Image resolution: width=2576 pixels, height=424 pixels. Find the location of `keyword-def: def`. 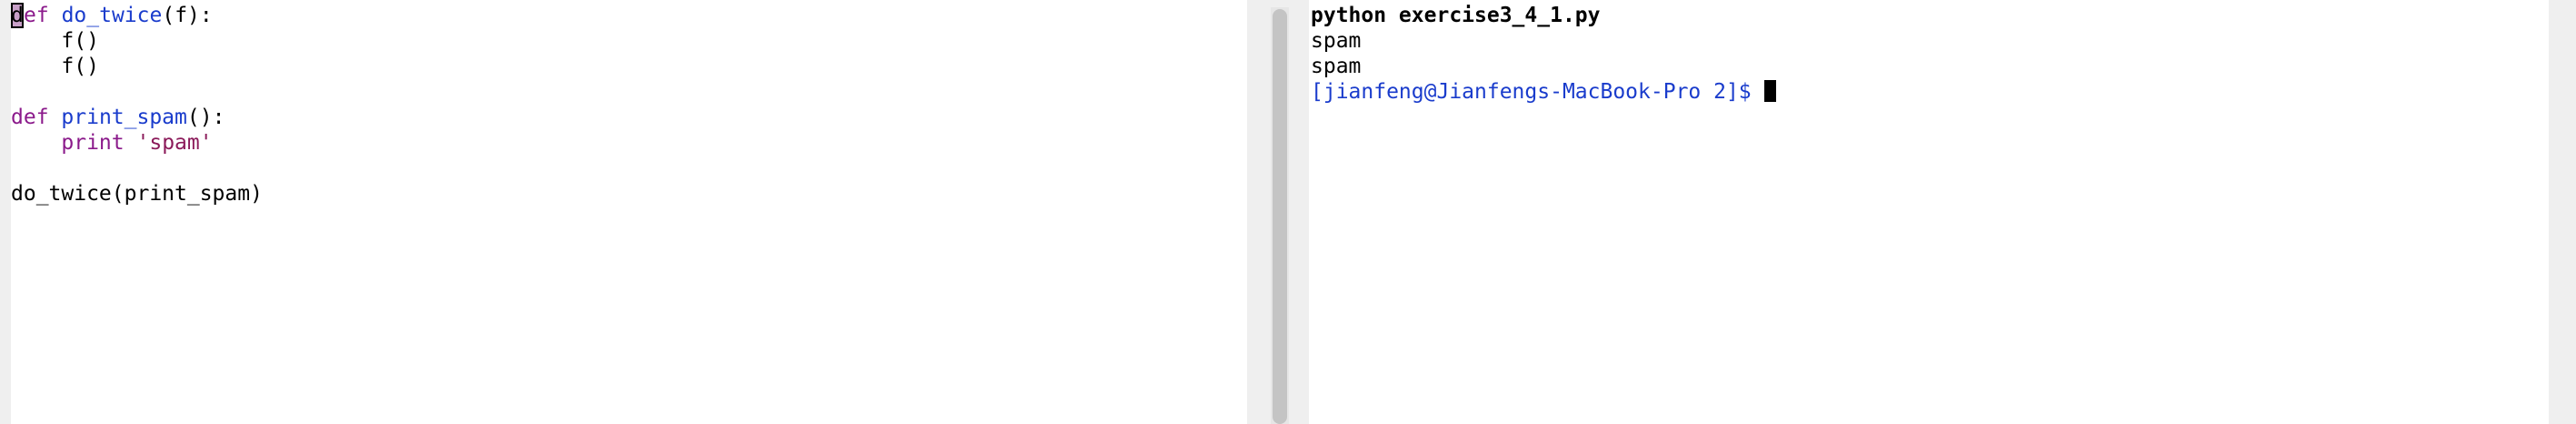

keyword-def: def is located at coordinates (30, 117).